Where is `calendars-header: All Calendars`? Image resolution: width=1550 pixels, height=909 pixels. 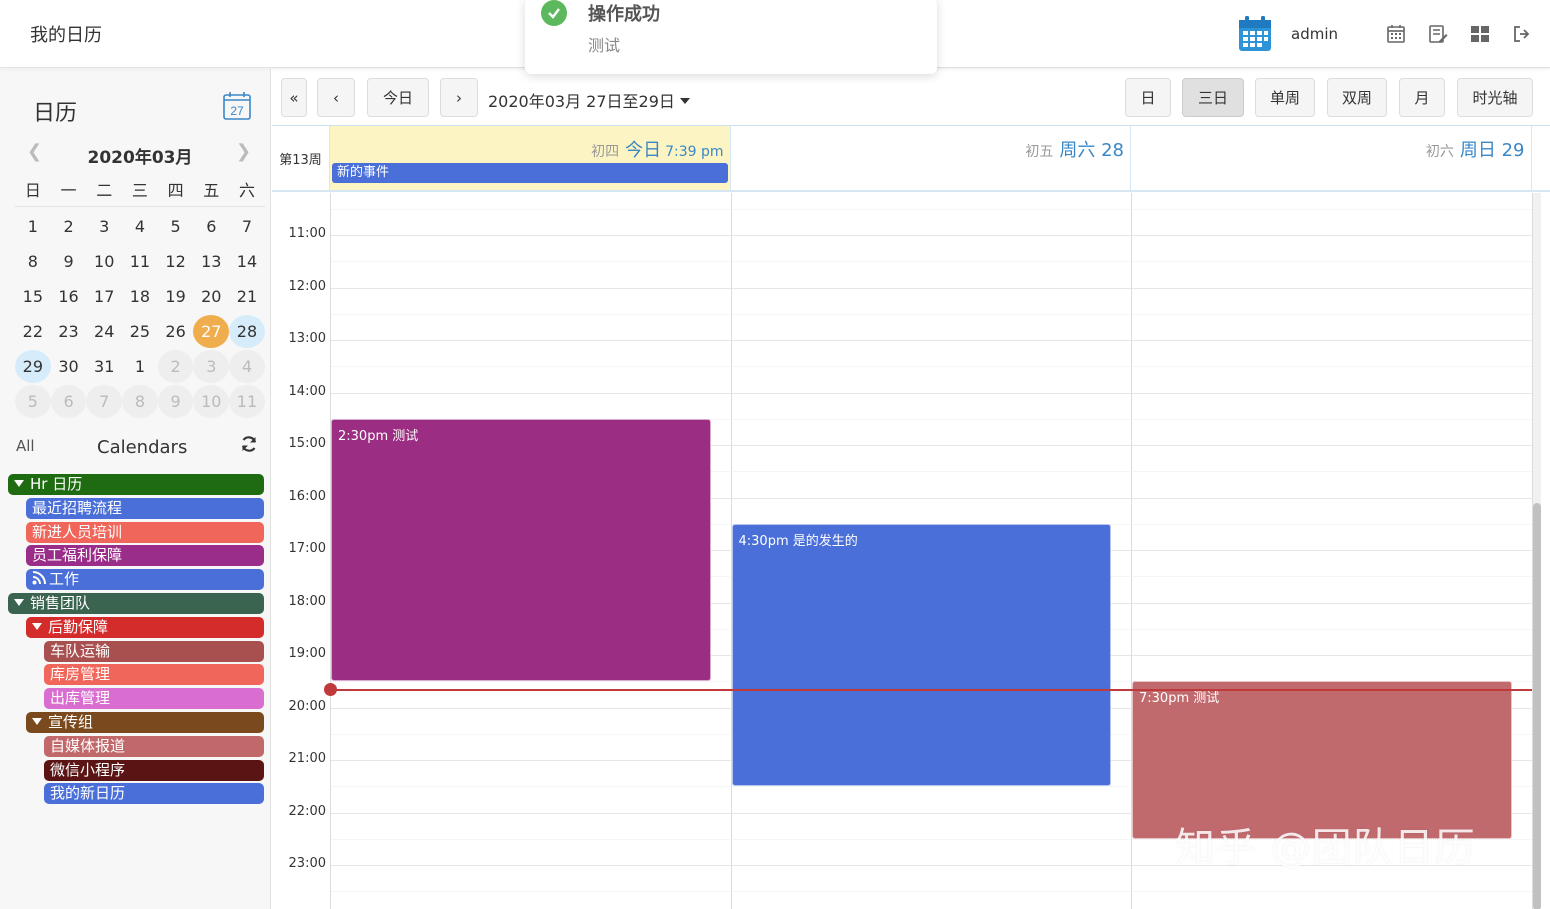
calendars-header: All Calendars is located at coordinates (135, 448).